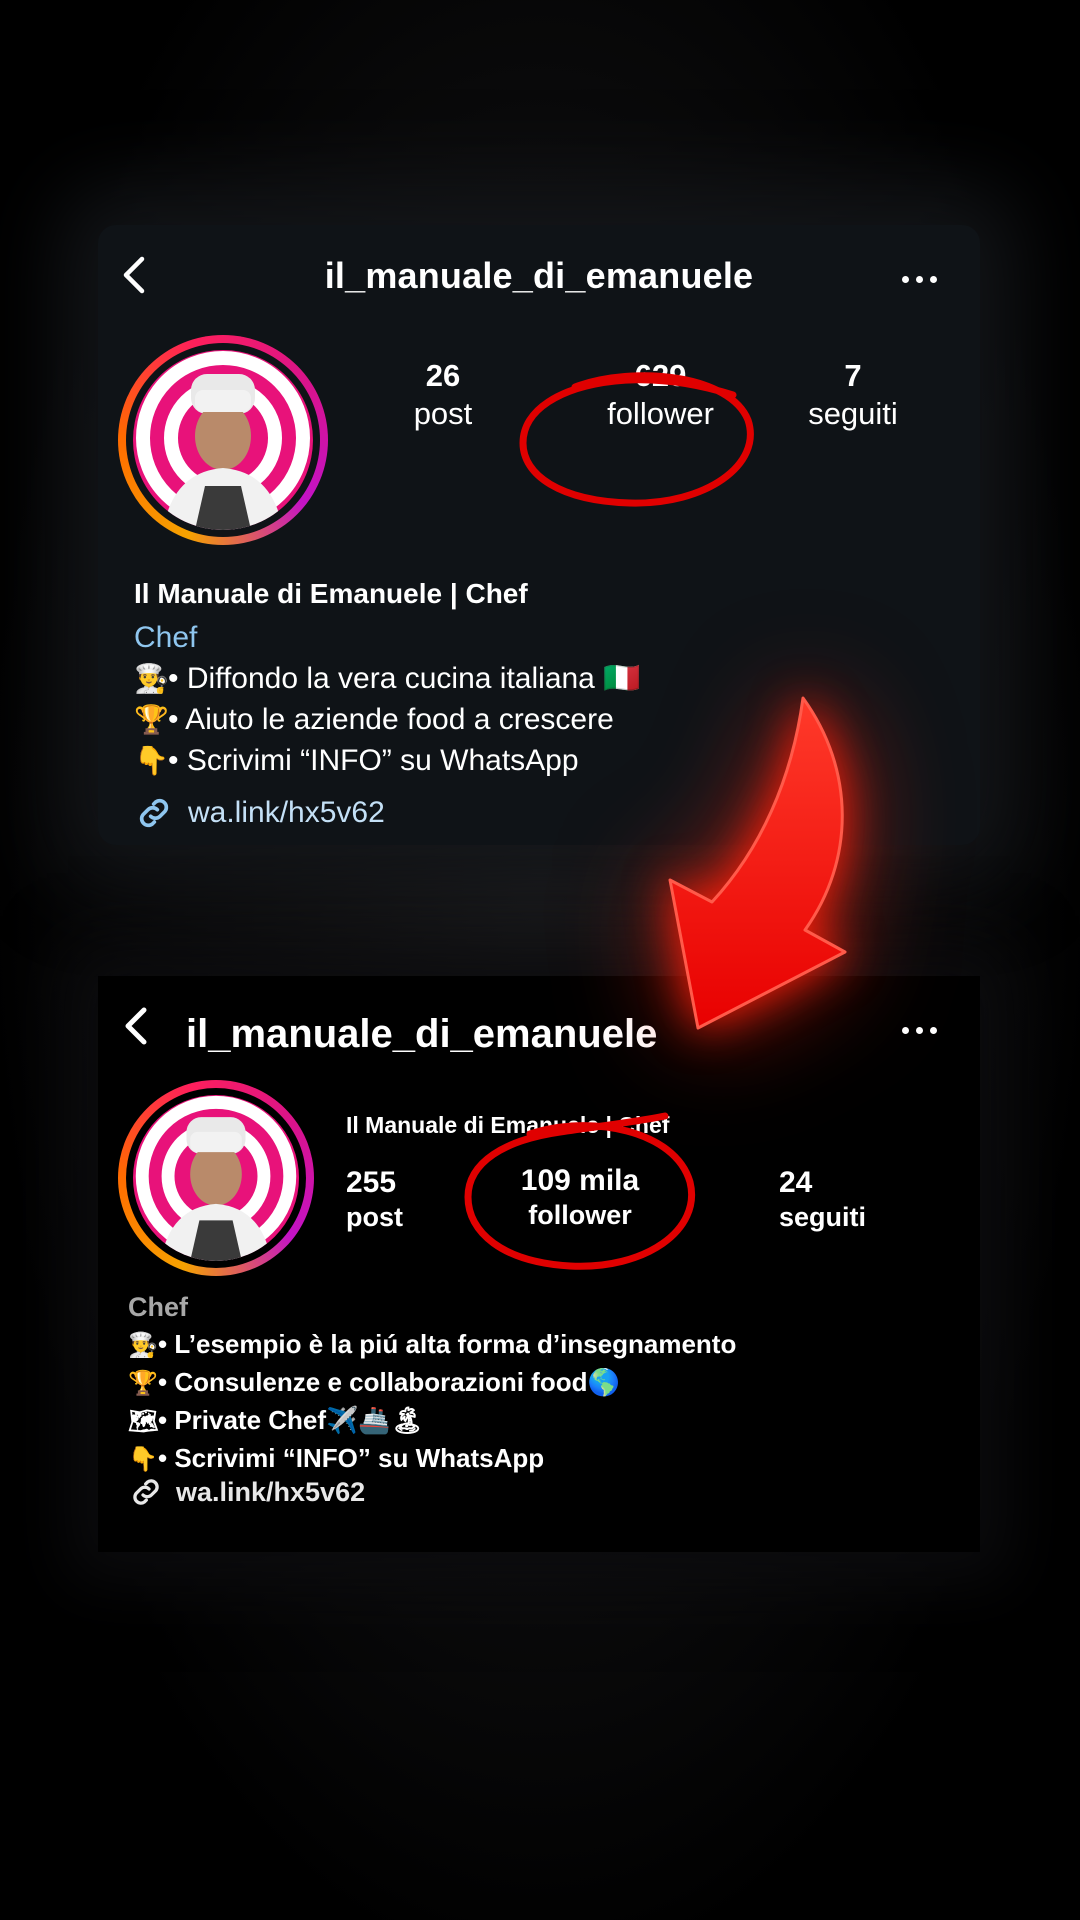 This screenshot has height=1920, width=1080. I want to click on bio-line: 👨‍🍳• Diffondo la vera cucina italiana 🇮🇹, so click(387, 678).